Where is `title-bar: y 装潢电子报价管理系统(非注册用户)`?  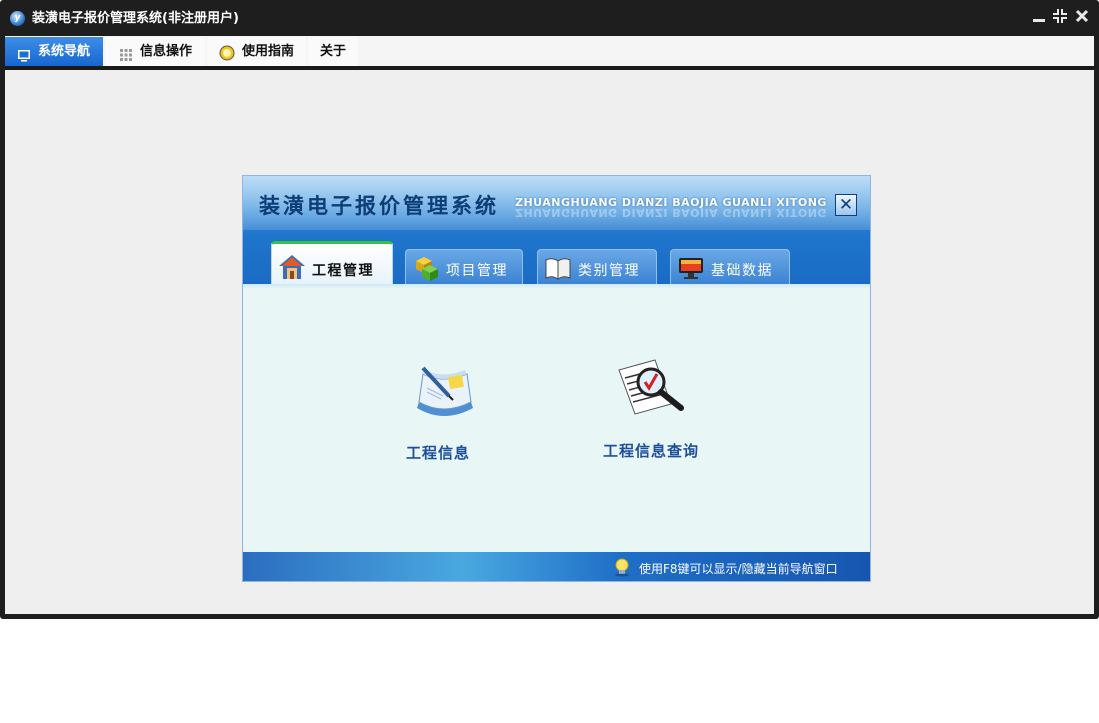
title-bar: y 装潢电子报价管理系统(非注册用户) is located at coordinates (549, 18).